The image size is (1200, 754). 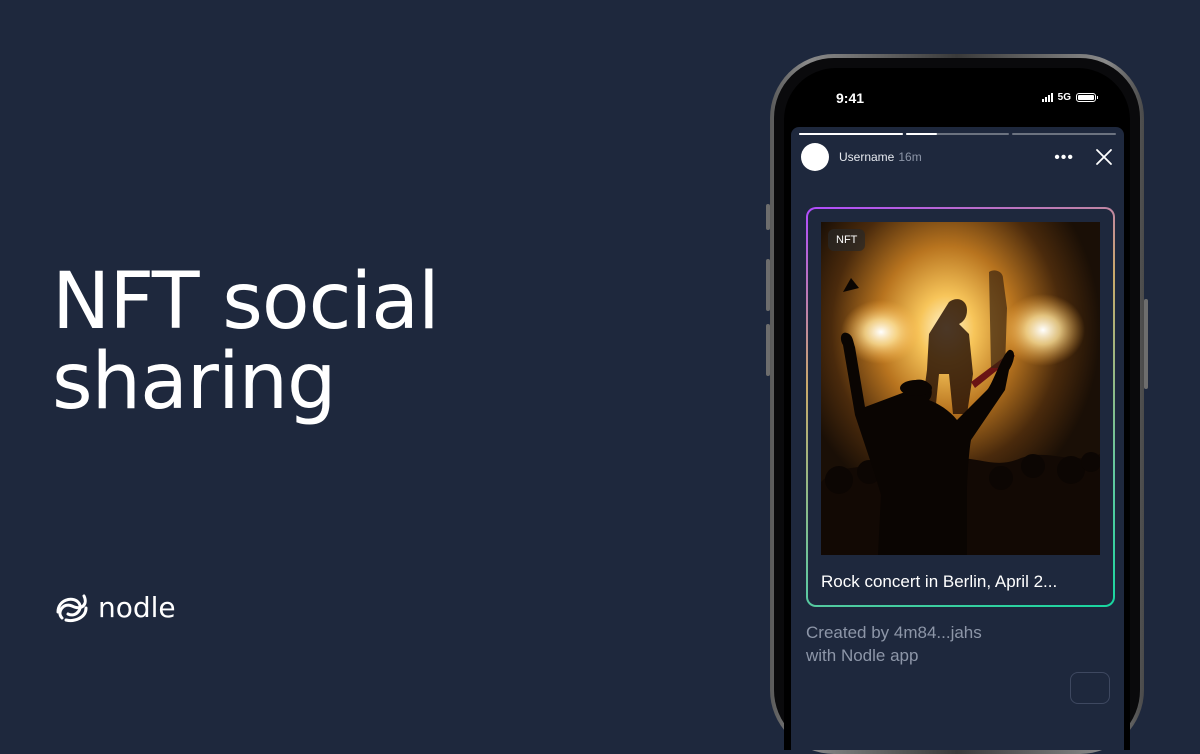 I want to click on story-progress, so click(x=958, y=134).